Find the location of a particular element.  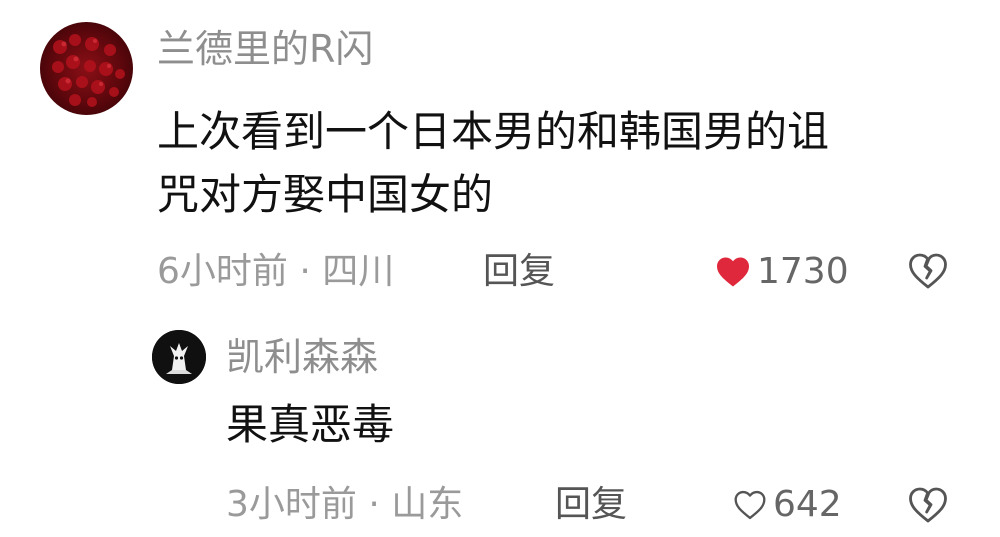

heart-outline-icon is located at coordinates (750, 505).